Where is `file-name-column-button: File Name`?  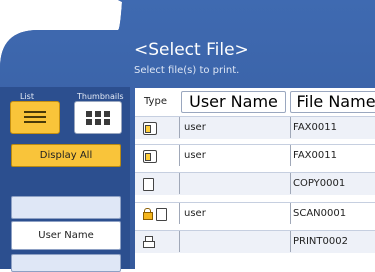
file-name-column-button: File Name is located at coordinates (332, 102).